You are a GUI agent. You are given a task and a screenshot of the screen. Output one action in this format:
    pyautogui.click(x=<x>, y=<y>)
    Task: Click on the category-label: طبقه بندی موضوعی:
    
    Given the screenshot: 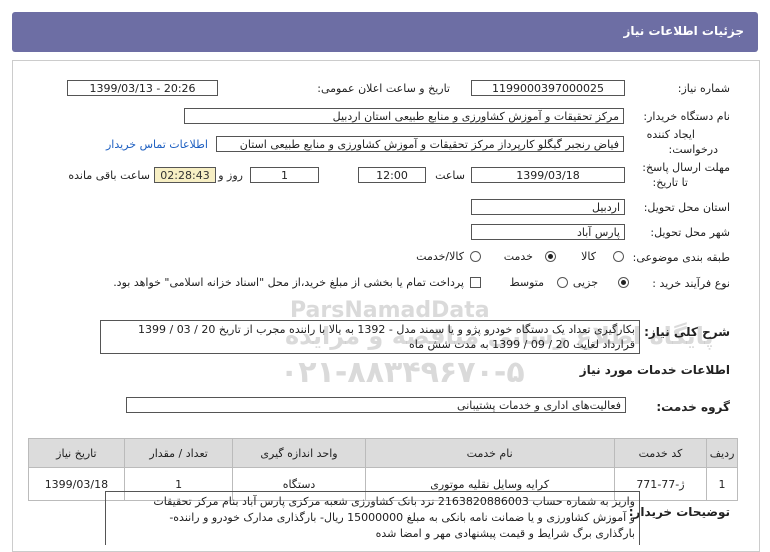 What is the action you would take?
    pyautogui.click(x=681, y=257)
    